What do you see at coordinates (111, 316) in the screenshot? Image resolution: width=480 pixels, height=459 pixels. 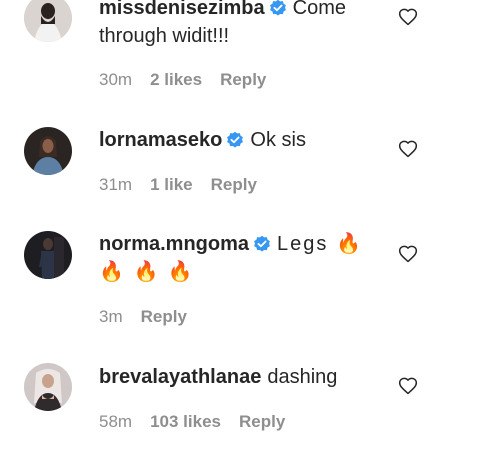 I see `comment-time: 3m` at bounding box center [111, 316].